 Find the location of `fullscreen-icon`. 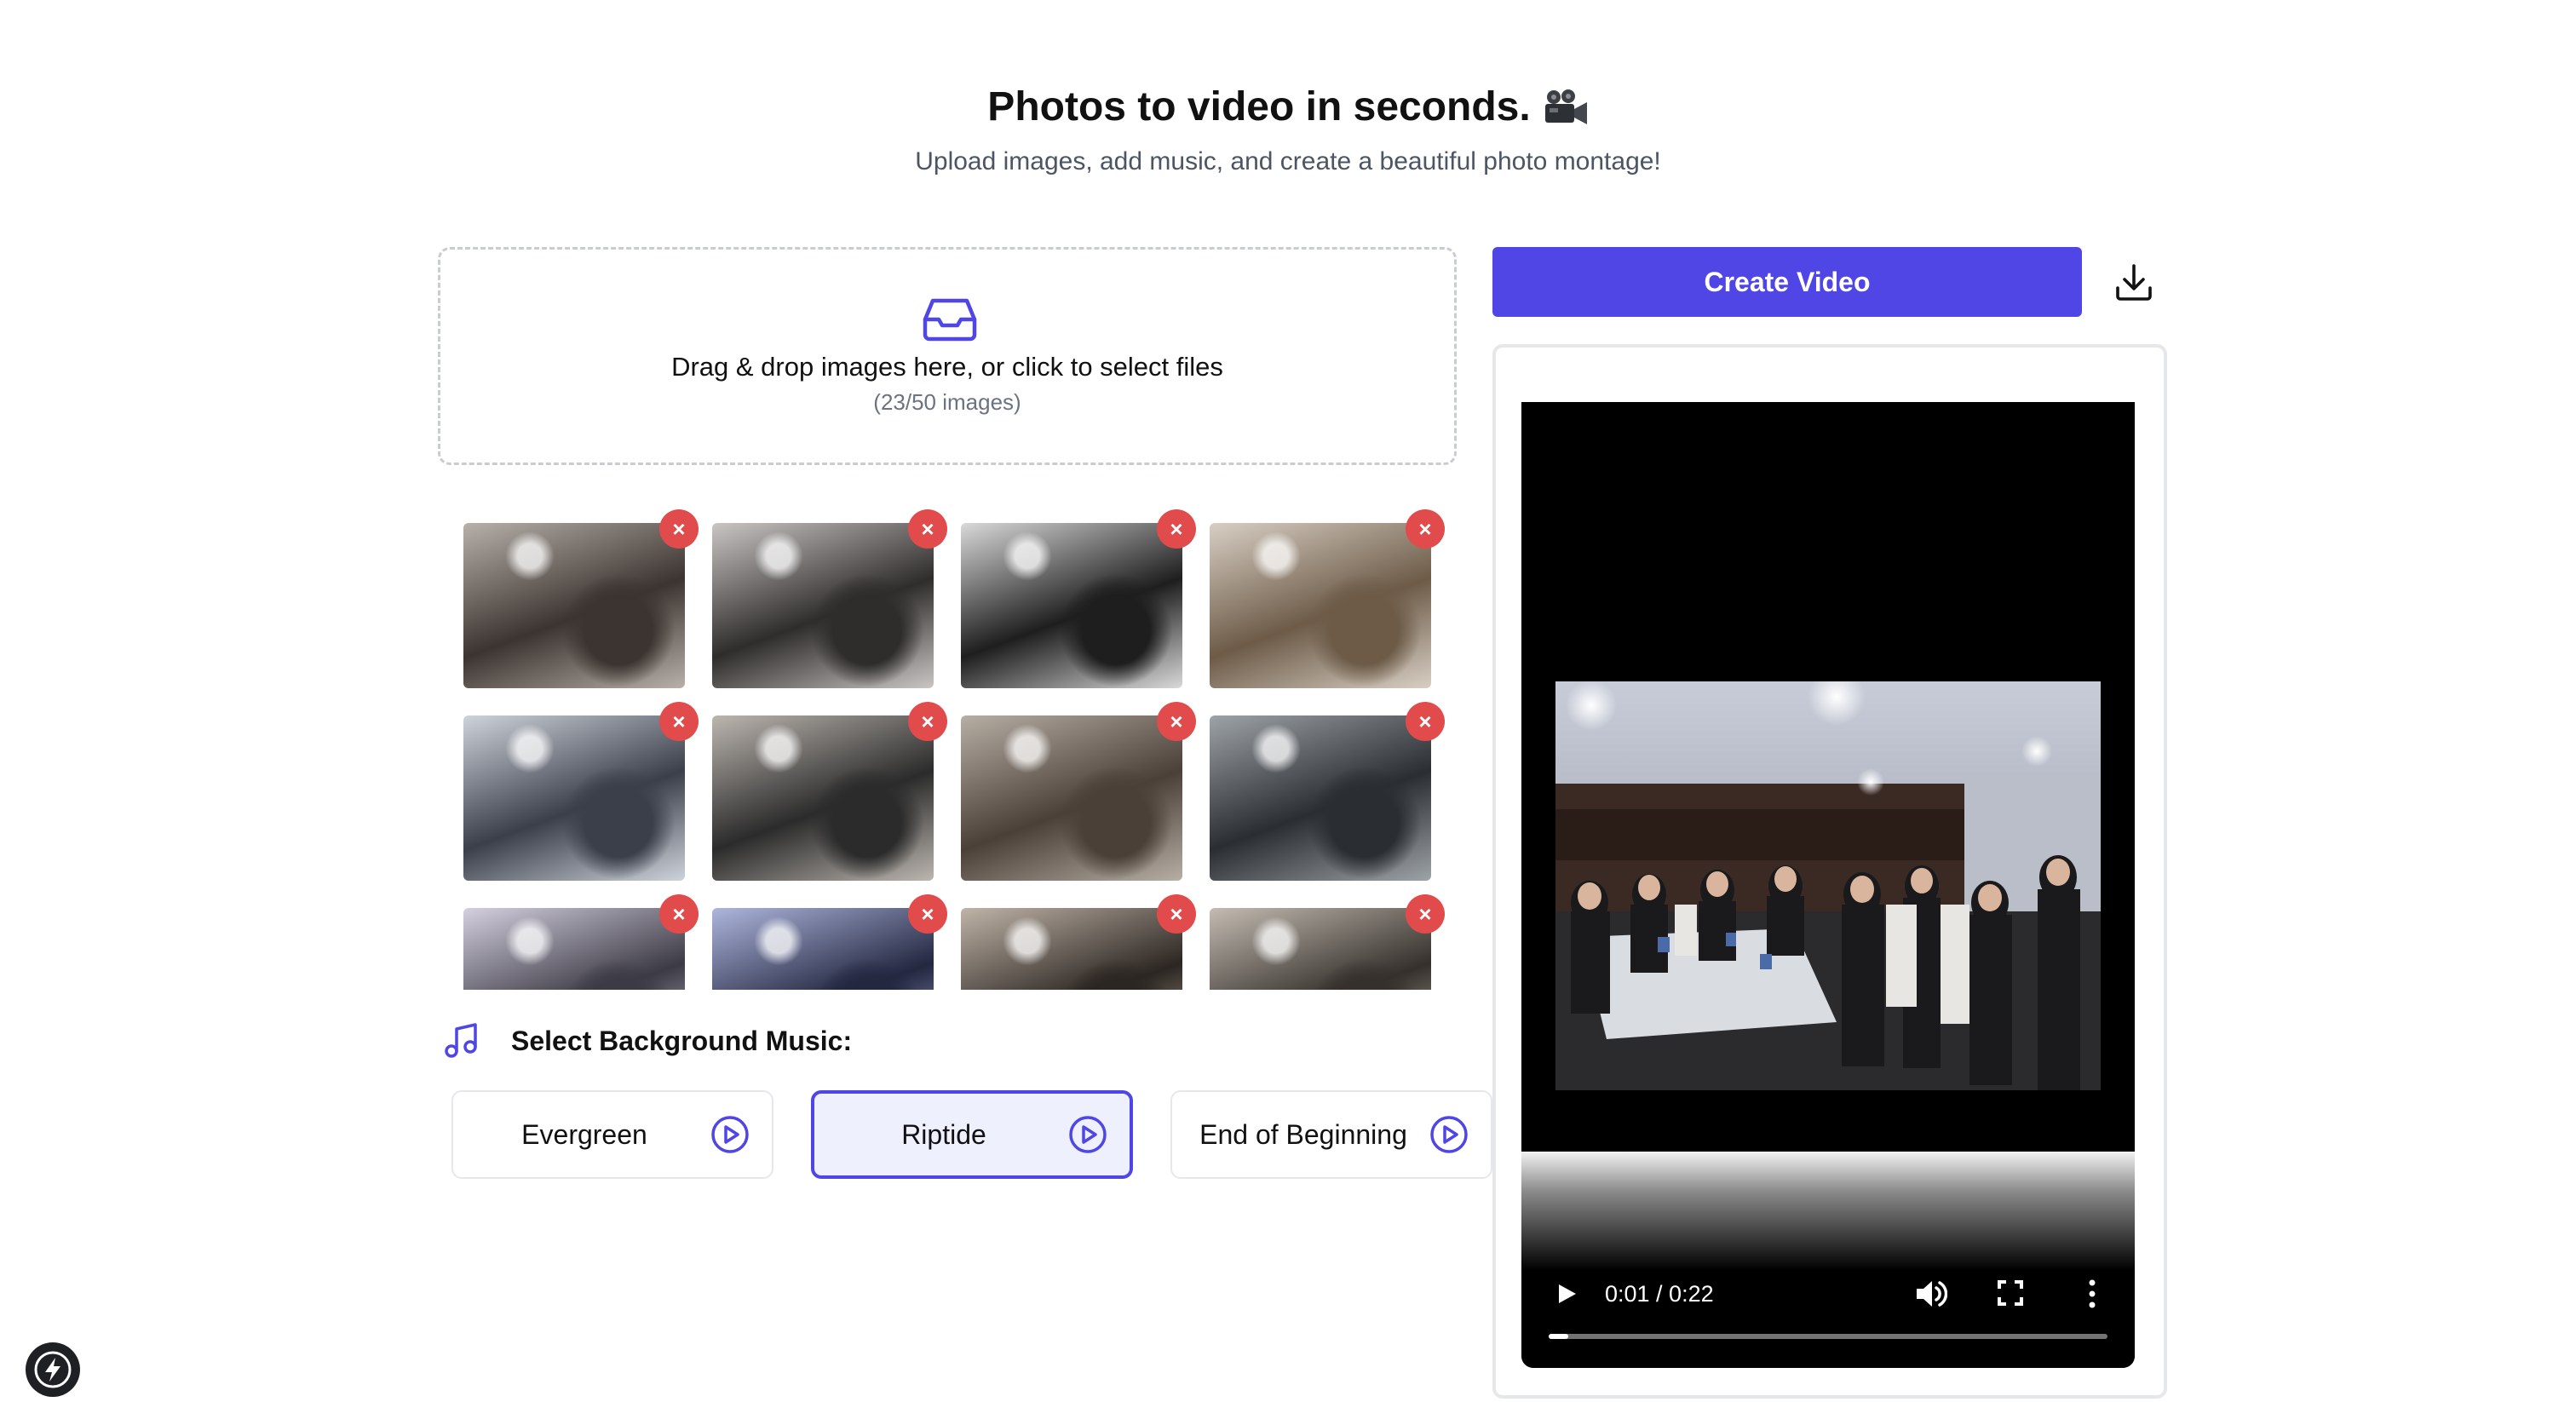

fullscreen-icon is located at coordinates (2010, 1293).